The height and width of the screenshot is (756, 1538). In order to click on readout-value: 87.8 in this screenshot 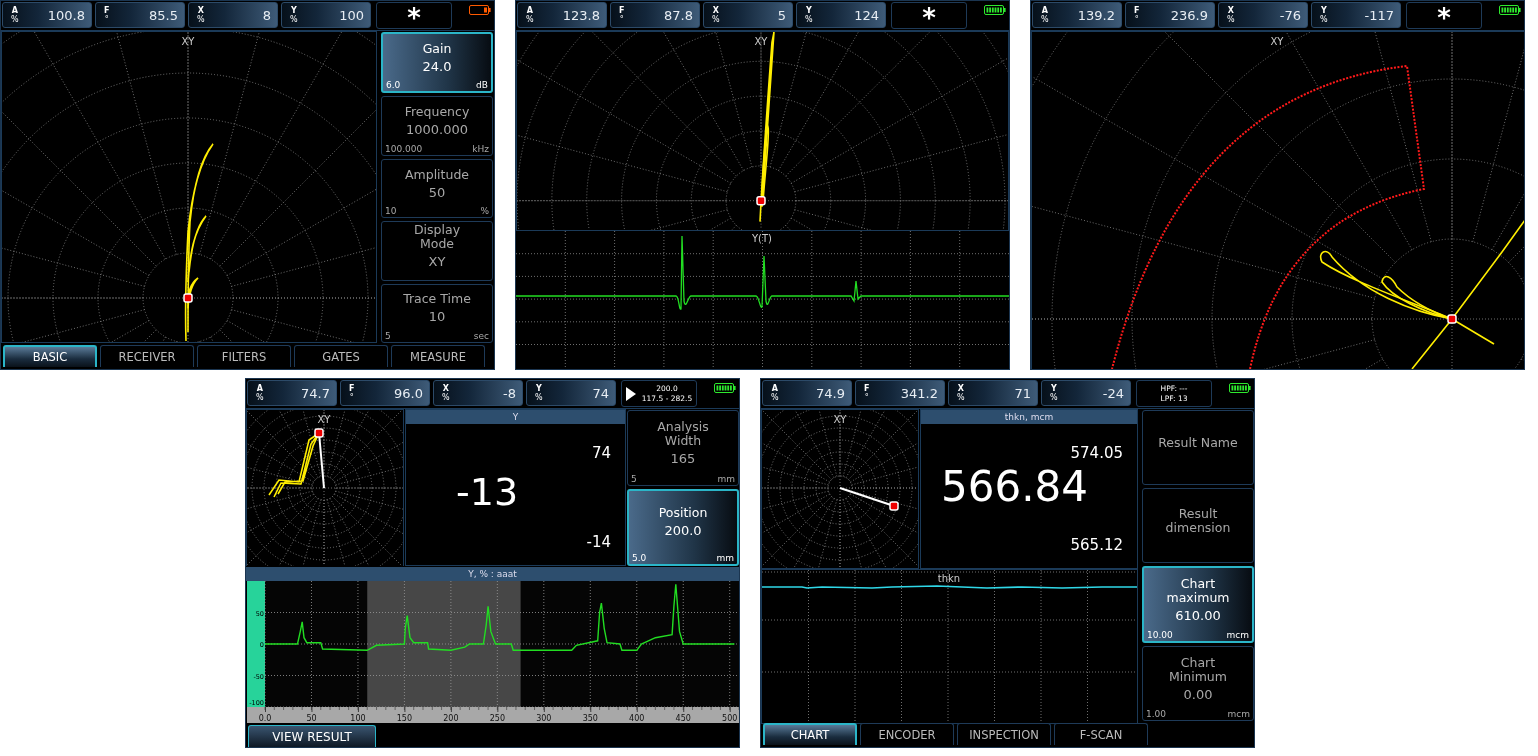, I will do `click(678, 15)`.